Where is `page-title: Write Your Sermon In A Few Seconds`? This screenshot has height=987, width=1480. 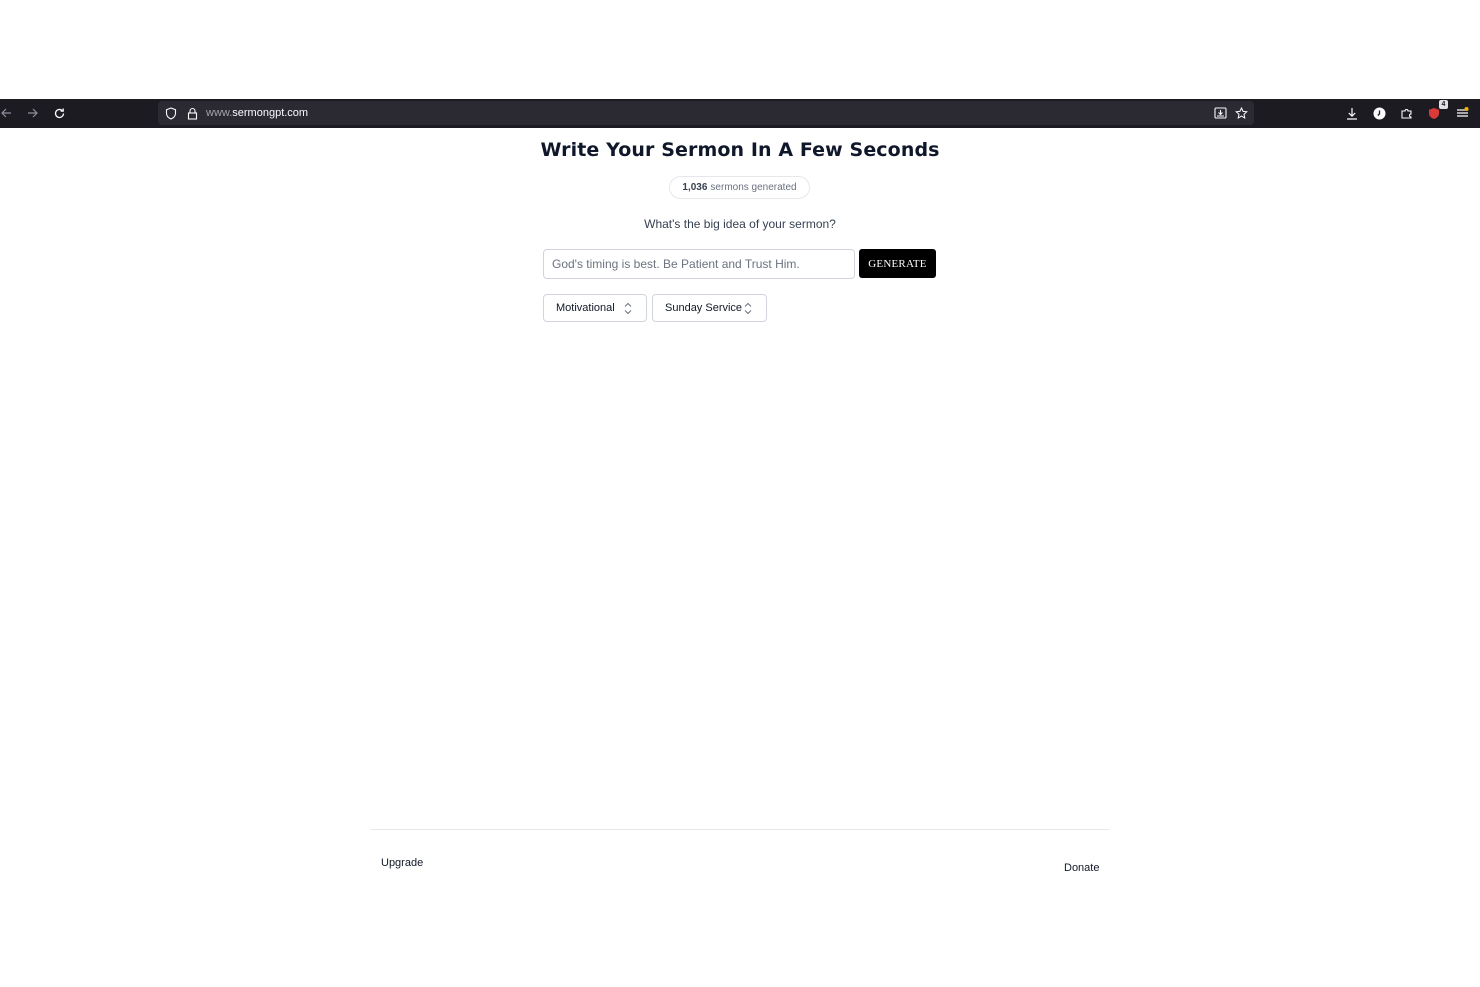
page-title: Write Your Sermon In A Few Seconds is located at coordinates (740, 150).